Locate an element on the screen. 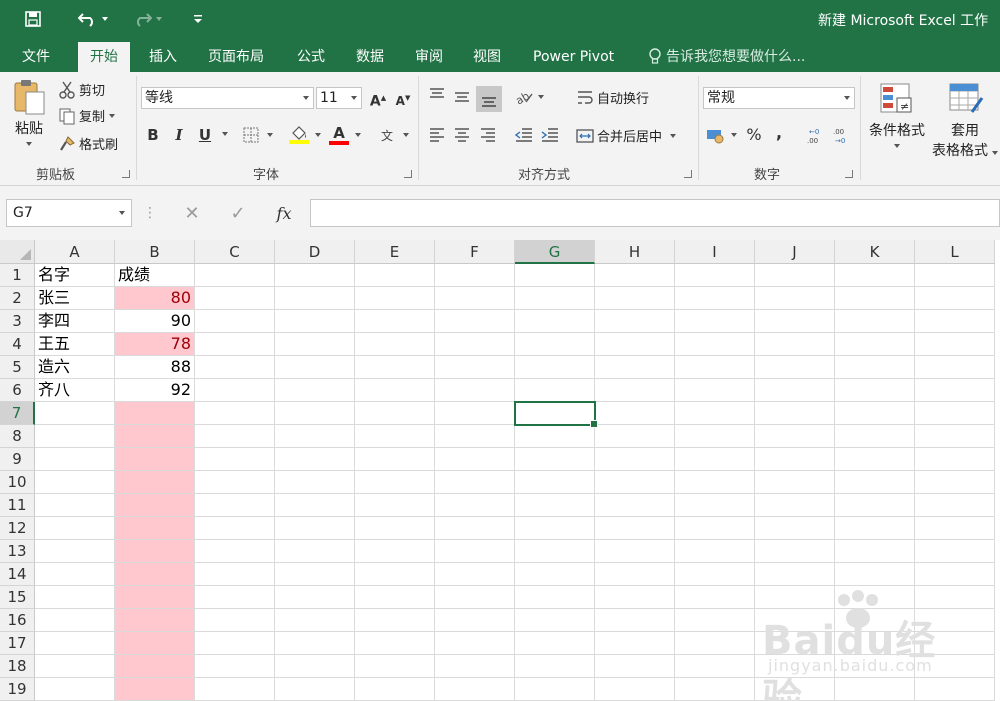  cell-a4: 王五 is located at coordinates (75, 344).